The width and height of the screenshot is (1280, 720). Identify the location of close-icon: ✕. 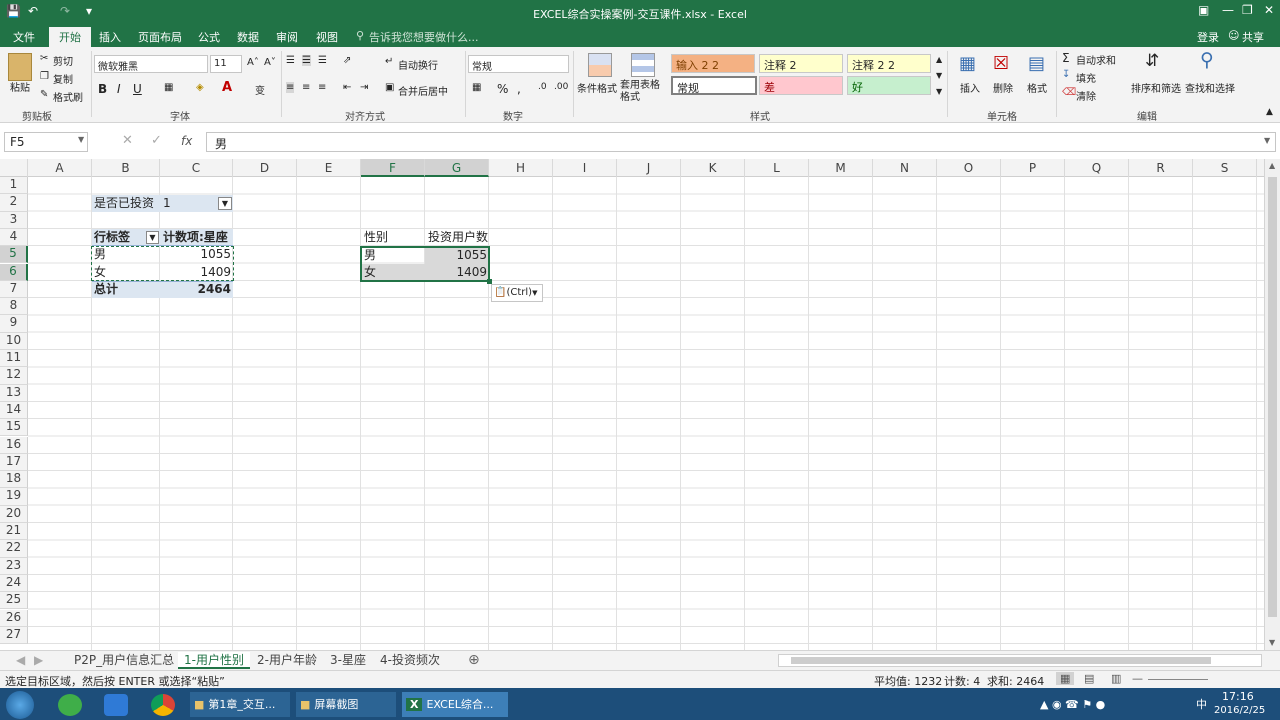
(1269, 10).